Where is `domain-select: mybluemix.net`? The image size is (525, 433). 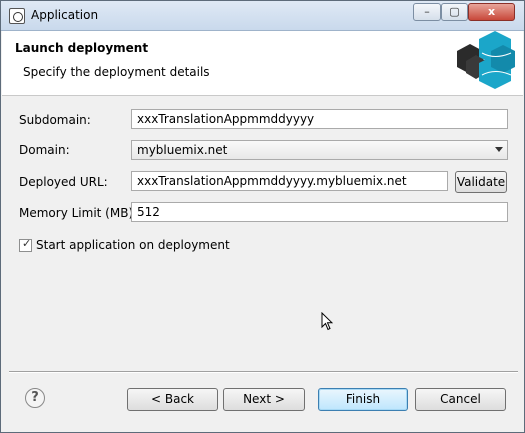
domain-select: mybluemix.net is located at coordinates (319, 150).